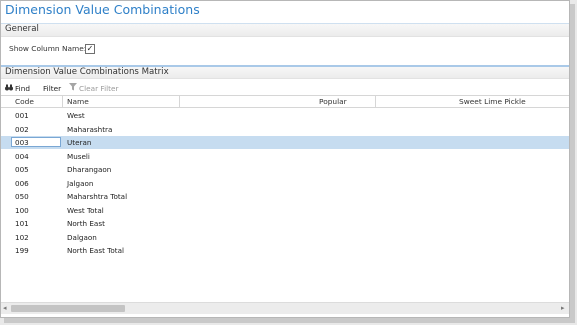 This screenshot has width=577, height=325. I want to click on horizontal-scrollbar: ◂ ▸, so click(285, 308).